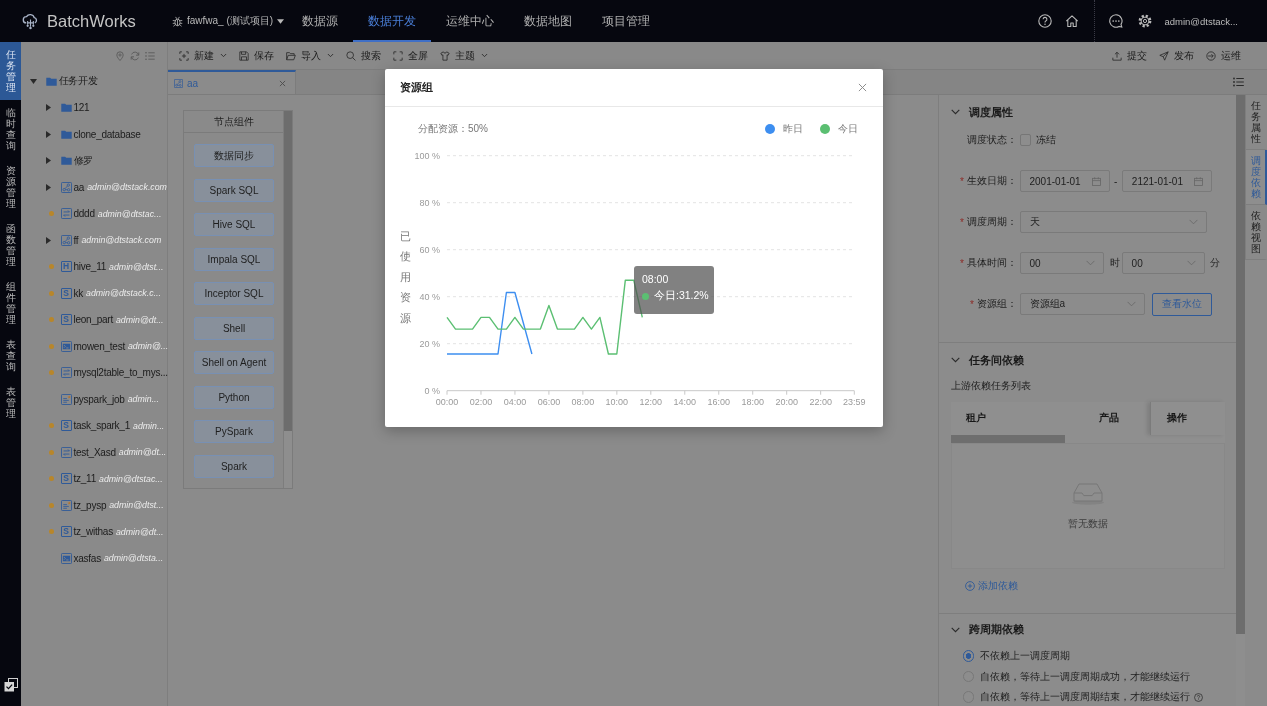 This screenshot has width=1267, height=706. I want to click on side-nav-tab: 表管理, so click(10, 402).